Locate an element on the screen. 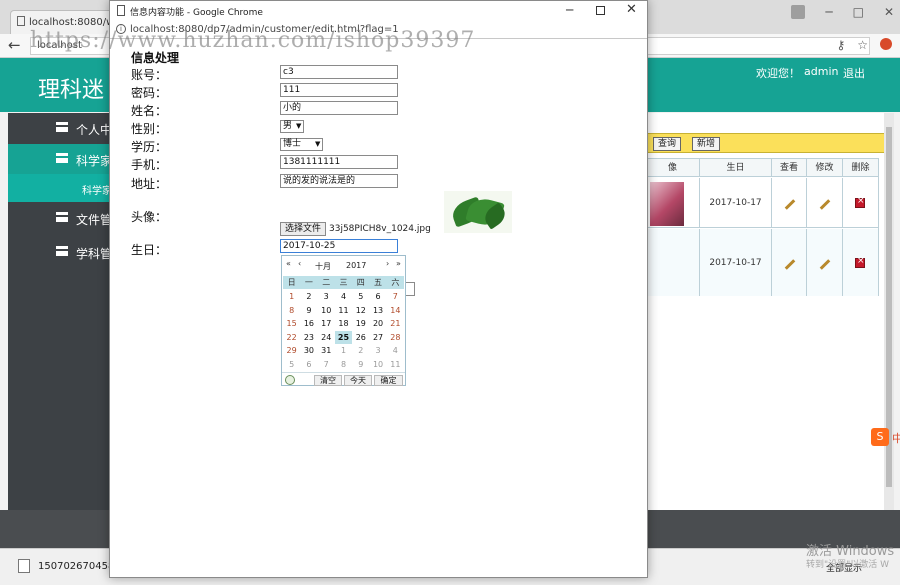 The width and height of the screenshot is (900, 585). sidebar-item-subjects: 学科管 is located at coordinates (59, 252).